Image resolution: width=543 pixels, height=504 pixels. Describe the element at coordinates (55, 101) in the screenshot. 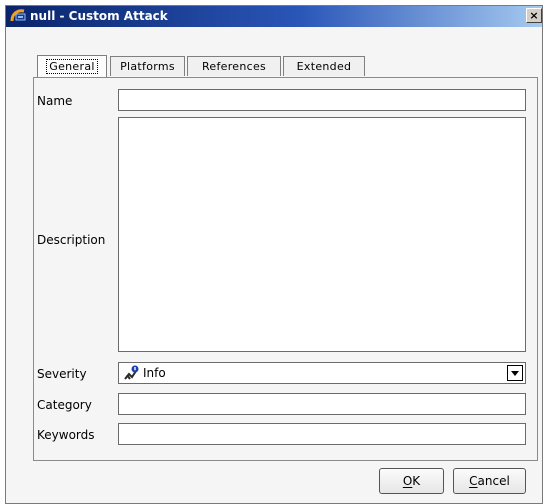

I see `name-label: Name` at that location.